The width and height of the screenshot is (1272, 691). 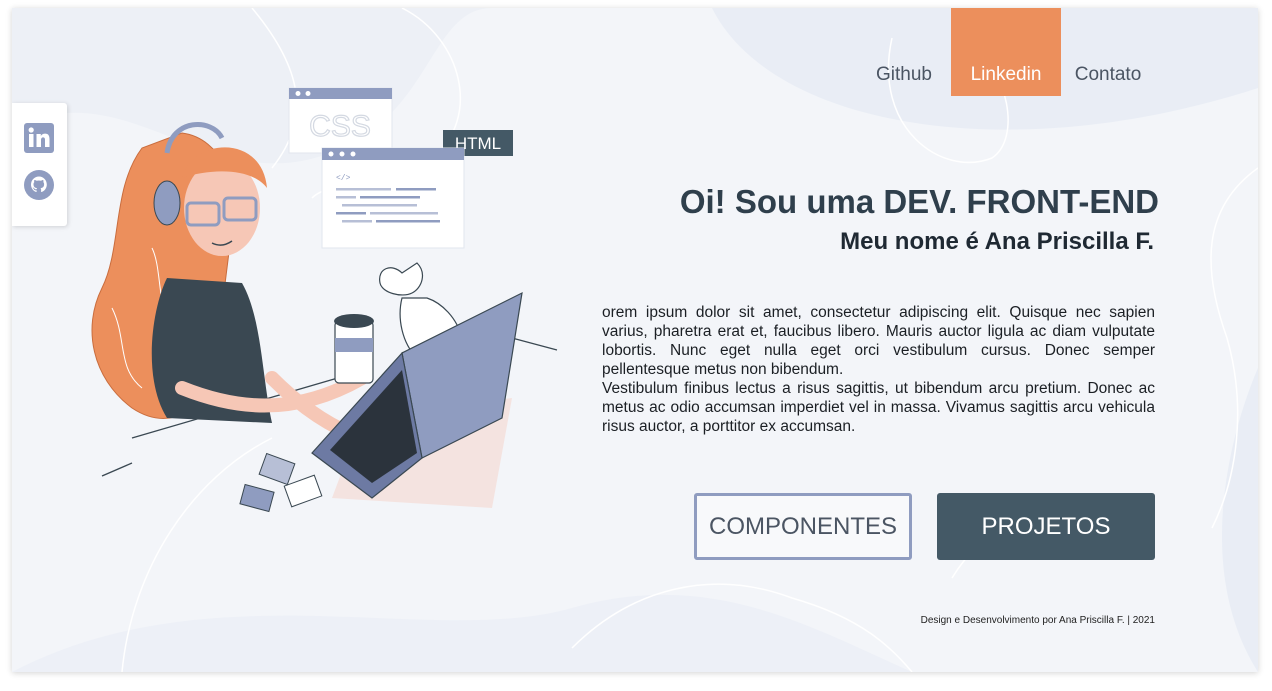 What do you see at coordinates (340, 126) in the screenshot?
I see `css-label: CSS` at bounding box center [340, 126].